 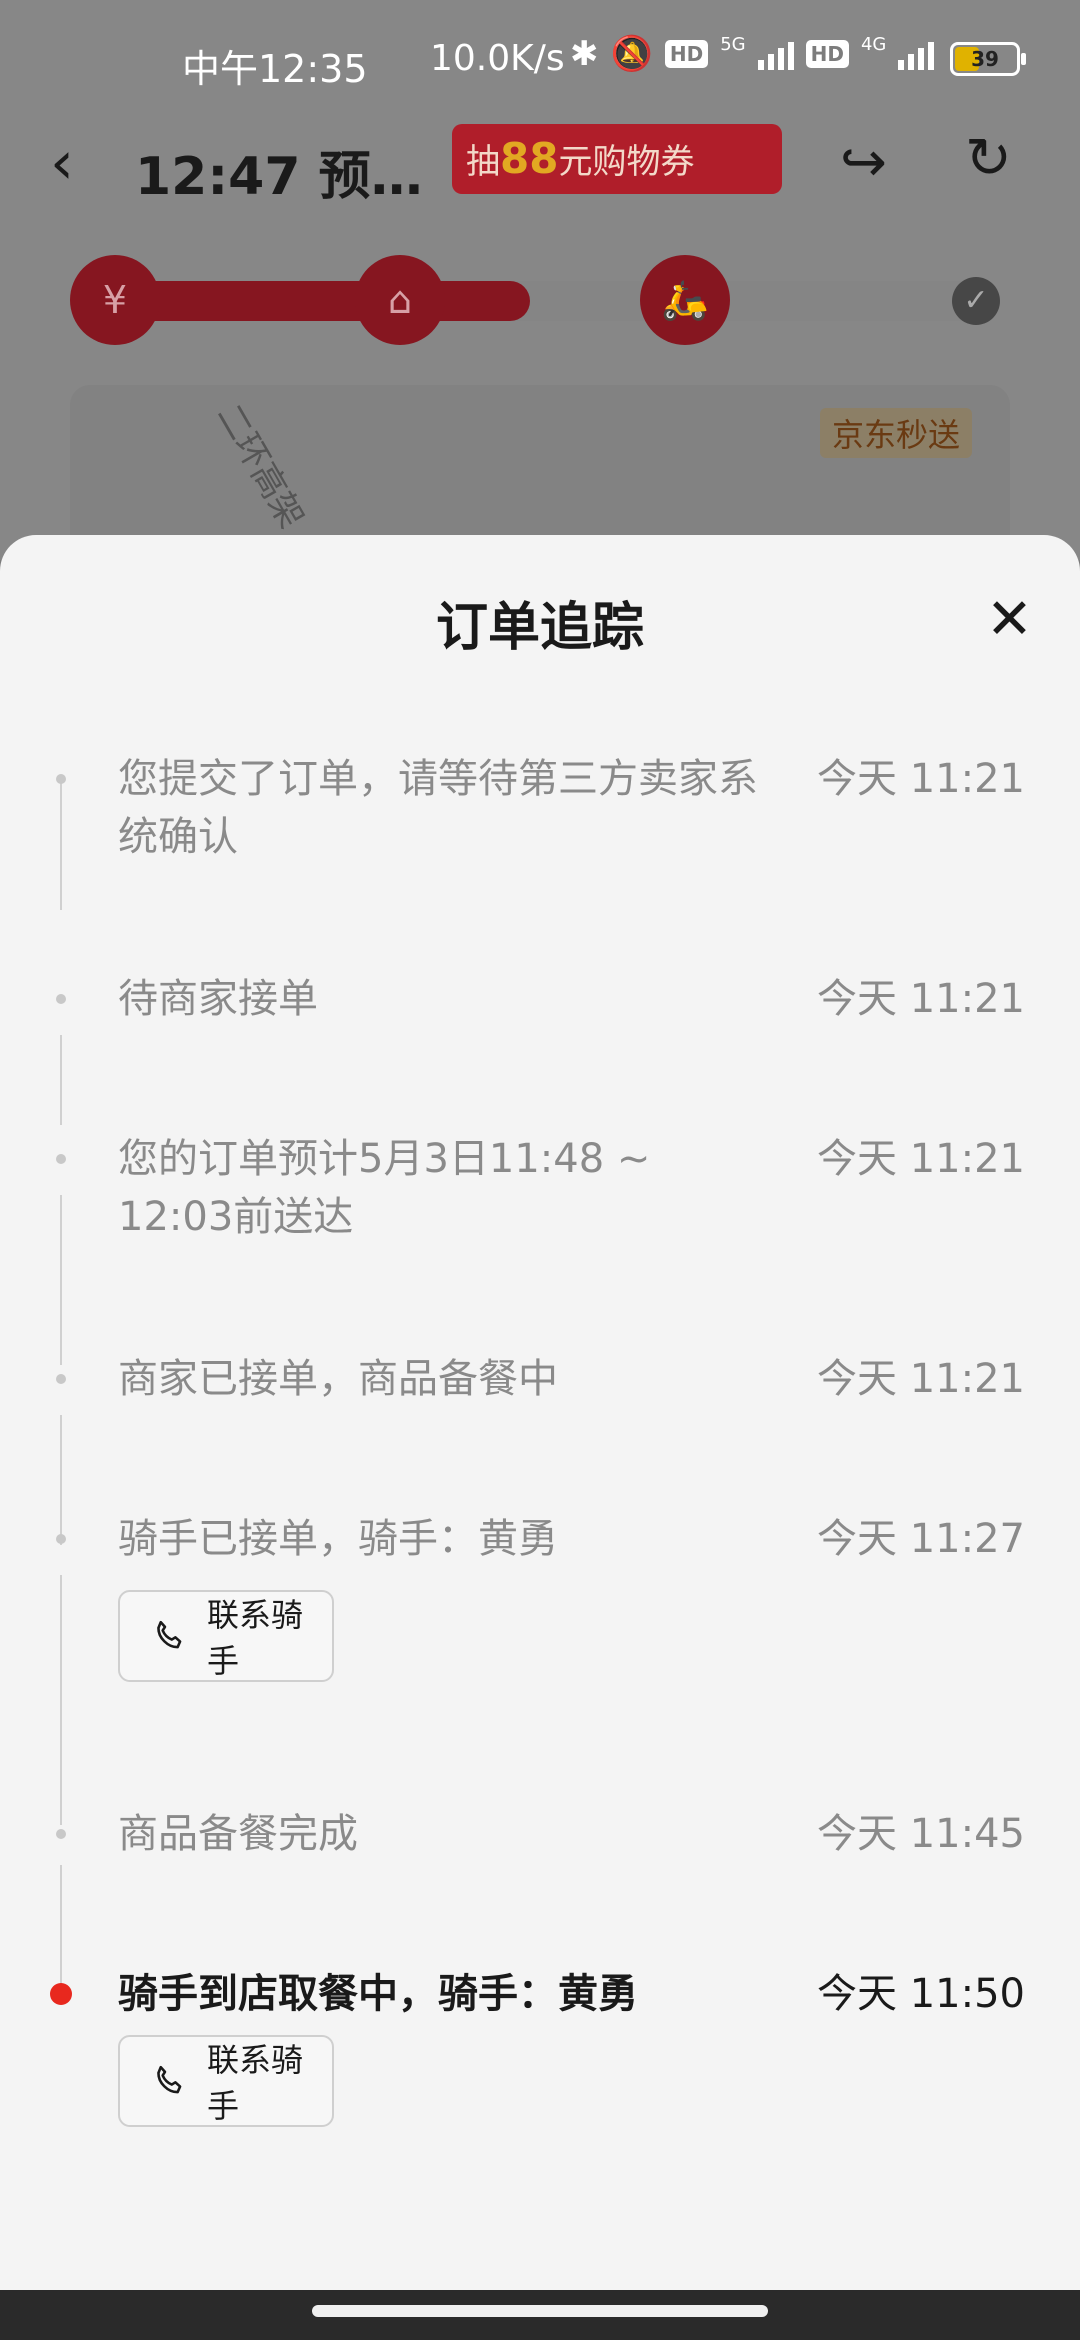 I want to click on battery-level: 39, so click(x=985, y=59).